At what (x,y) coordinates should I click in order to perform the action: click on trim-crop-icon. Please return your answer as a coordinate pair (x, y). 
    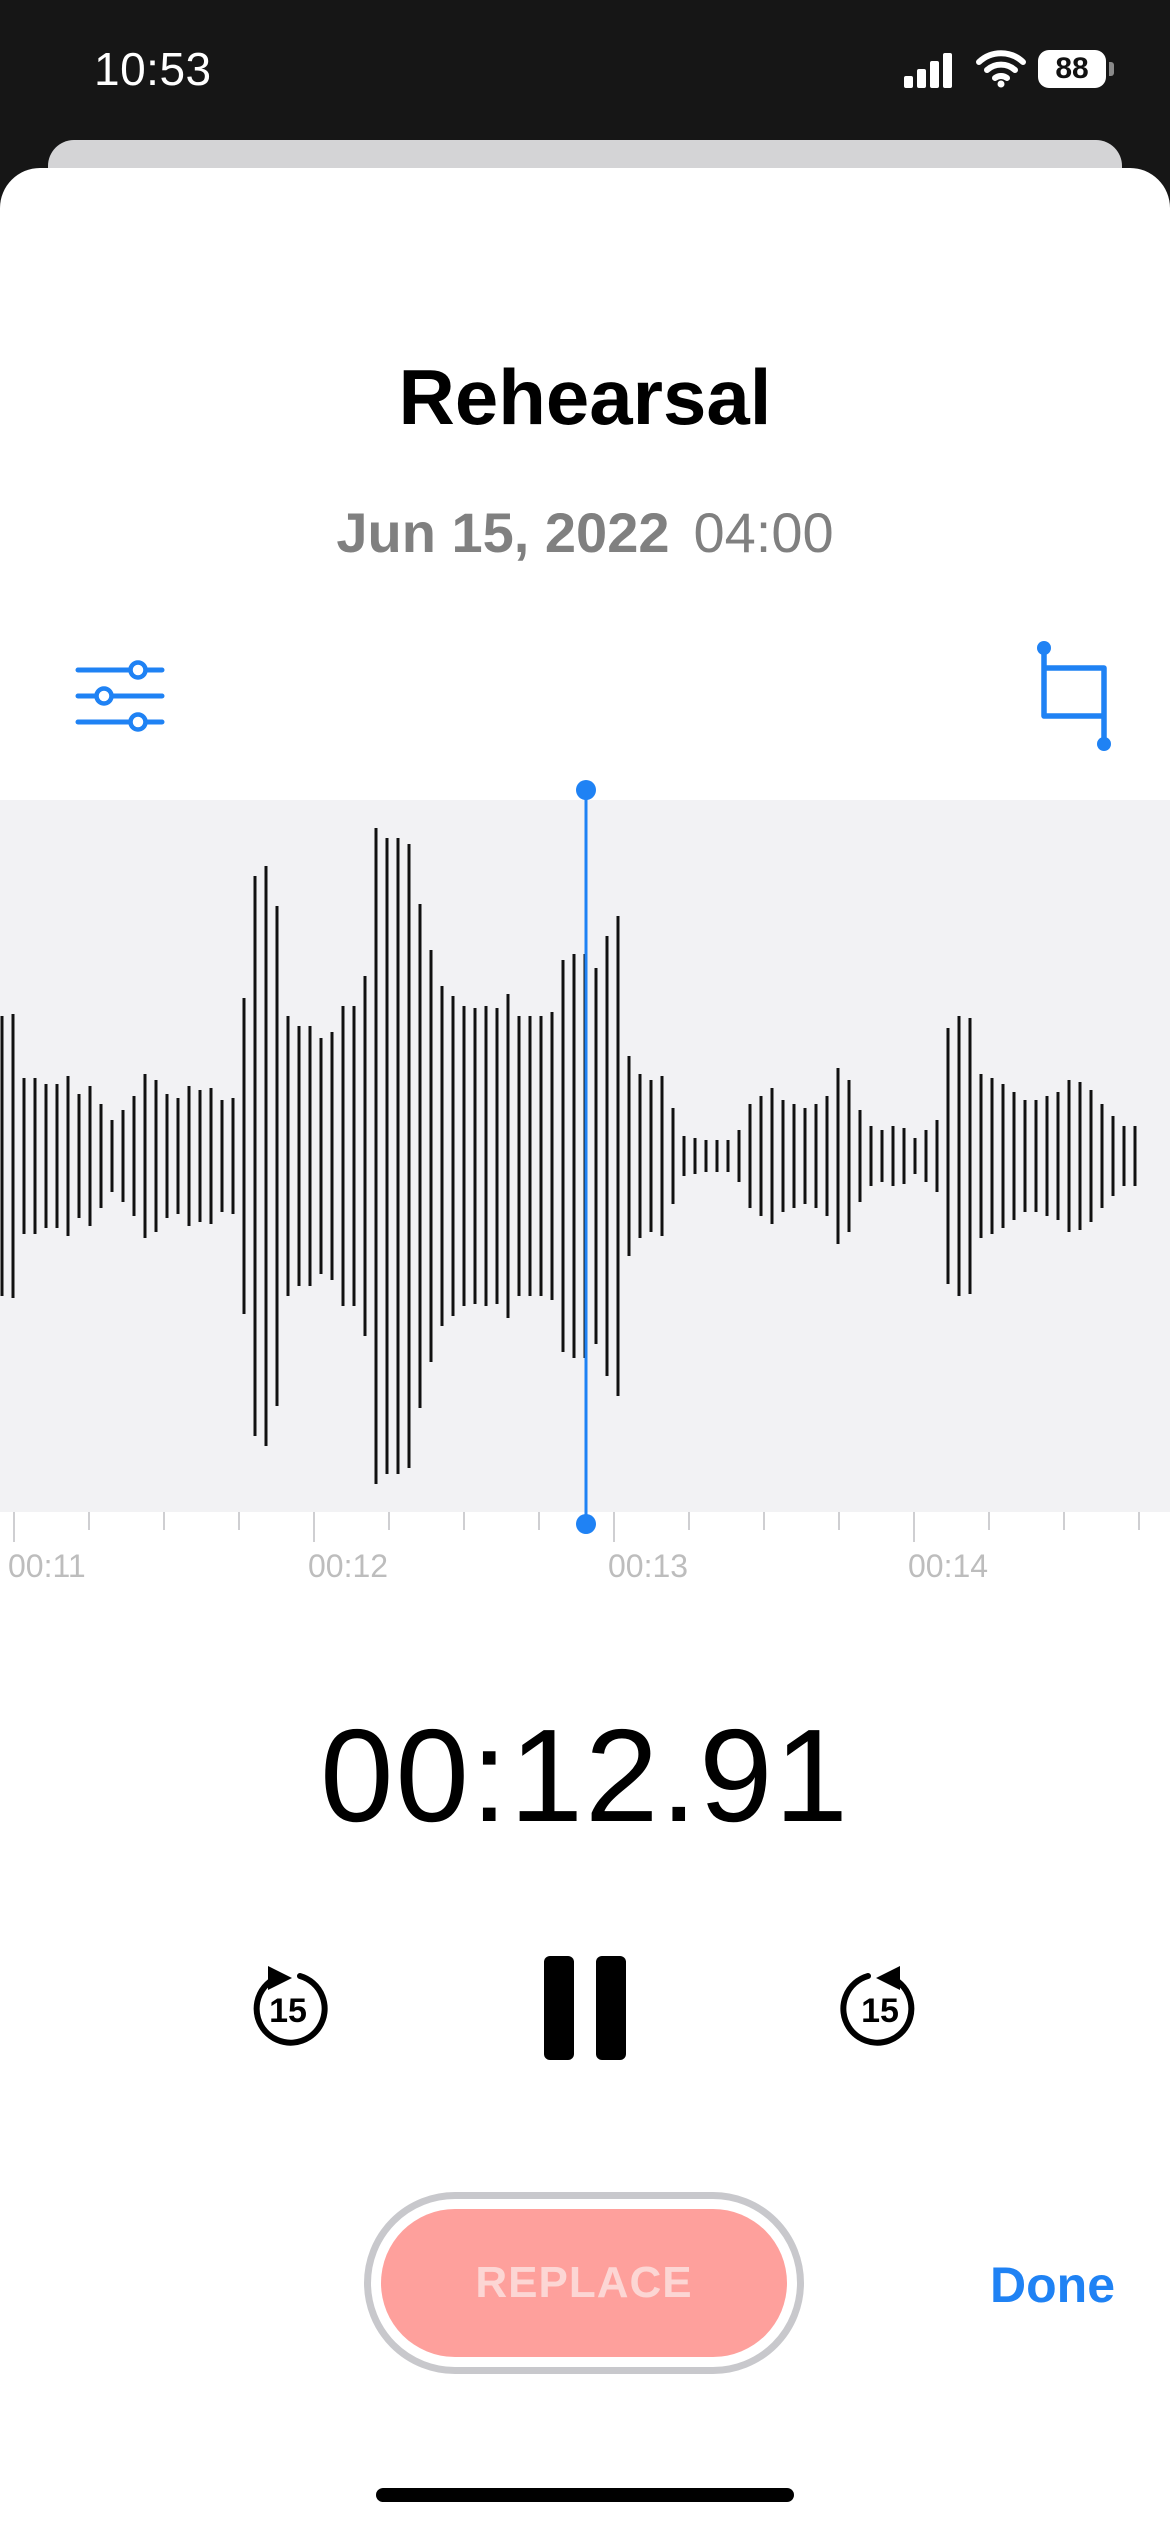
    Looking at the image, I should click on (1075, 696).